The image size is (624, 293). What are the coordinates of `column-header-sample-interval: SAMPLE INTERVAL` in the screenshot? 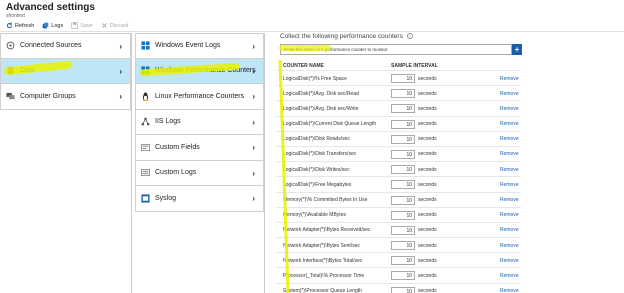 It's located at (414, 66).